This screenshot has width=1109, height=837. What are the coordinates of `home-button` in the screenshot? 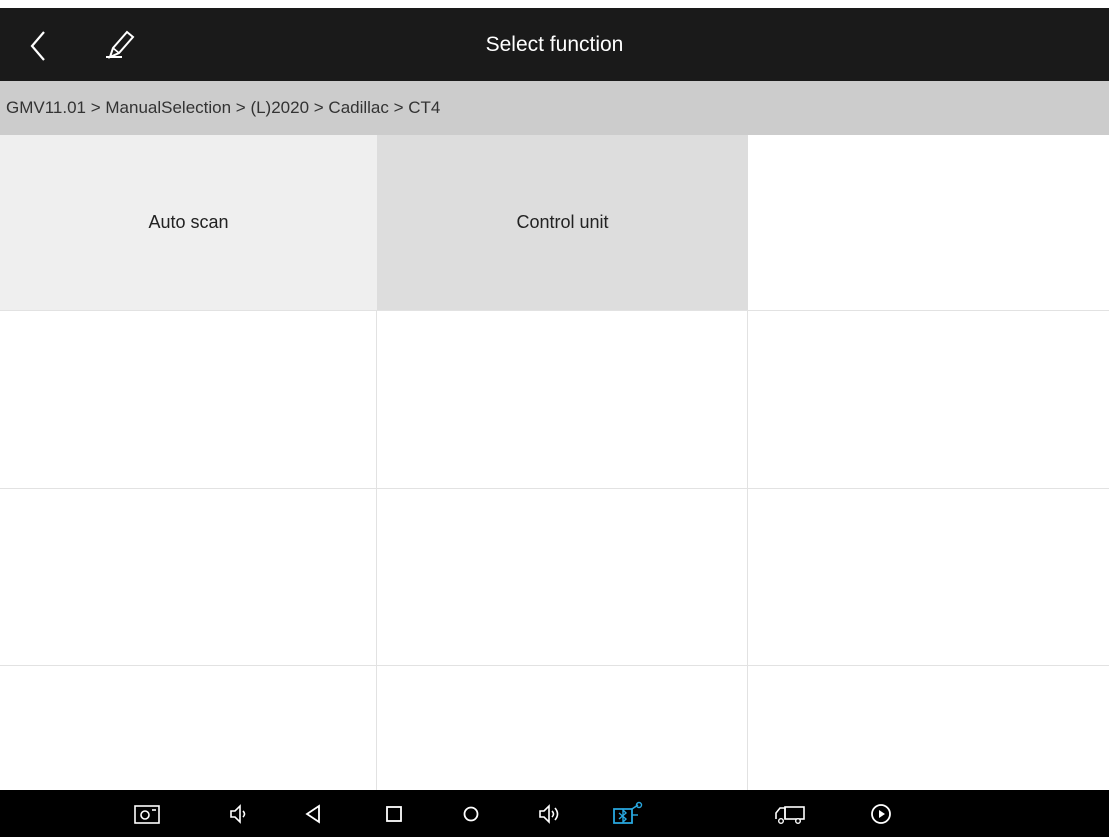 It's located at (471, 813).